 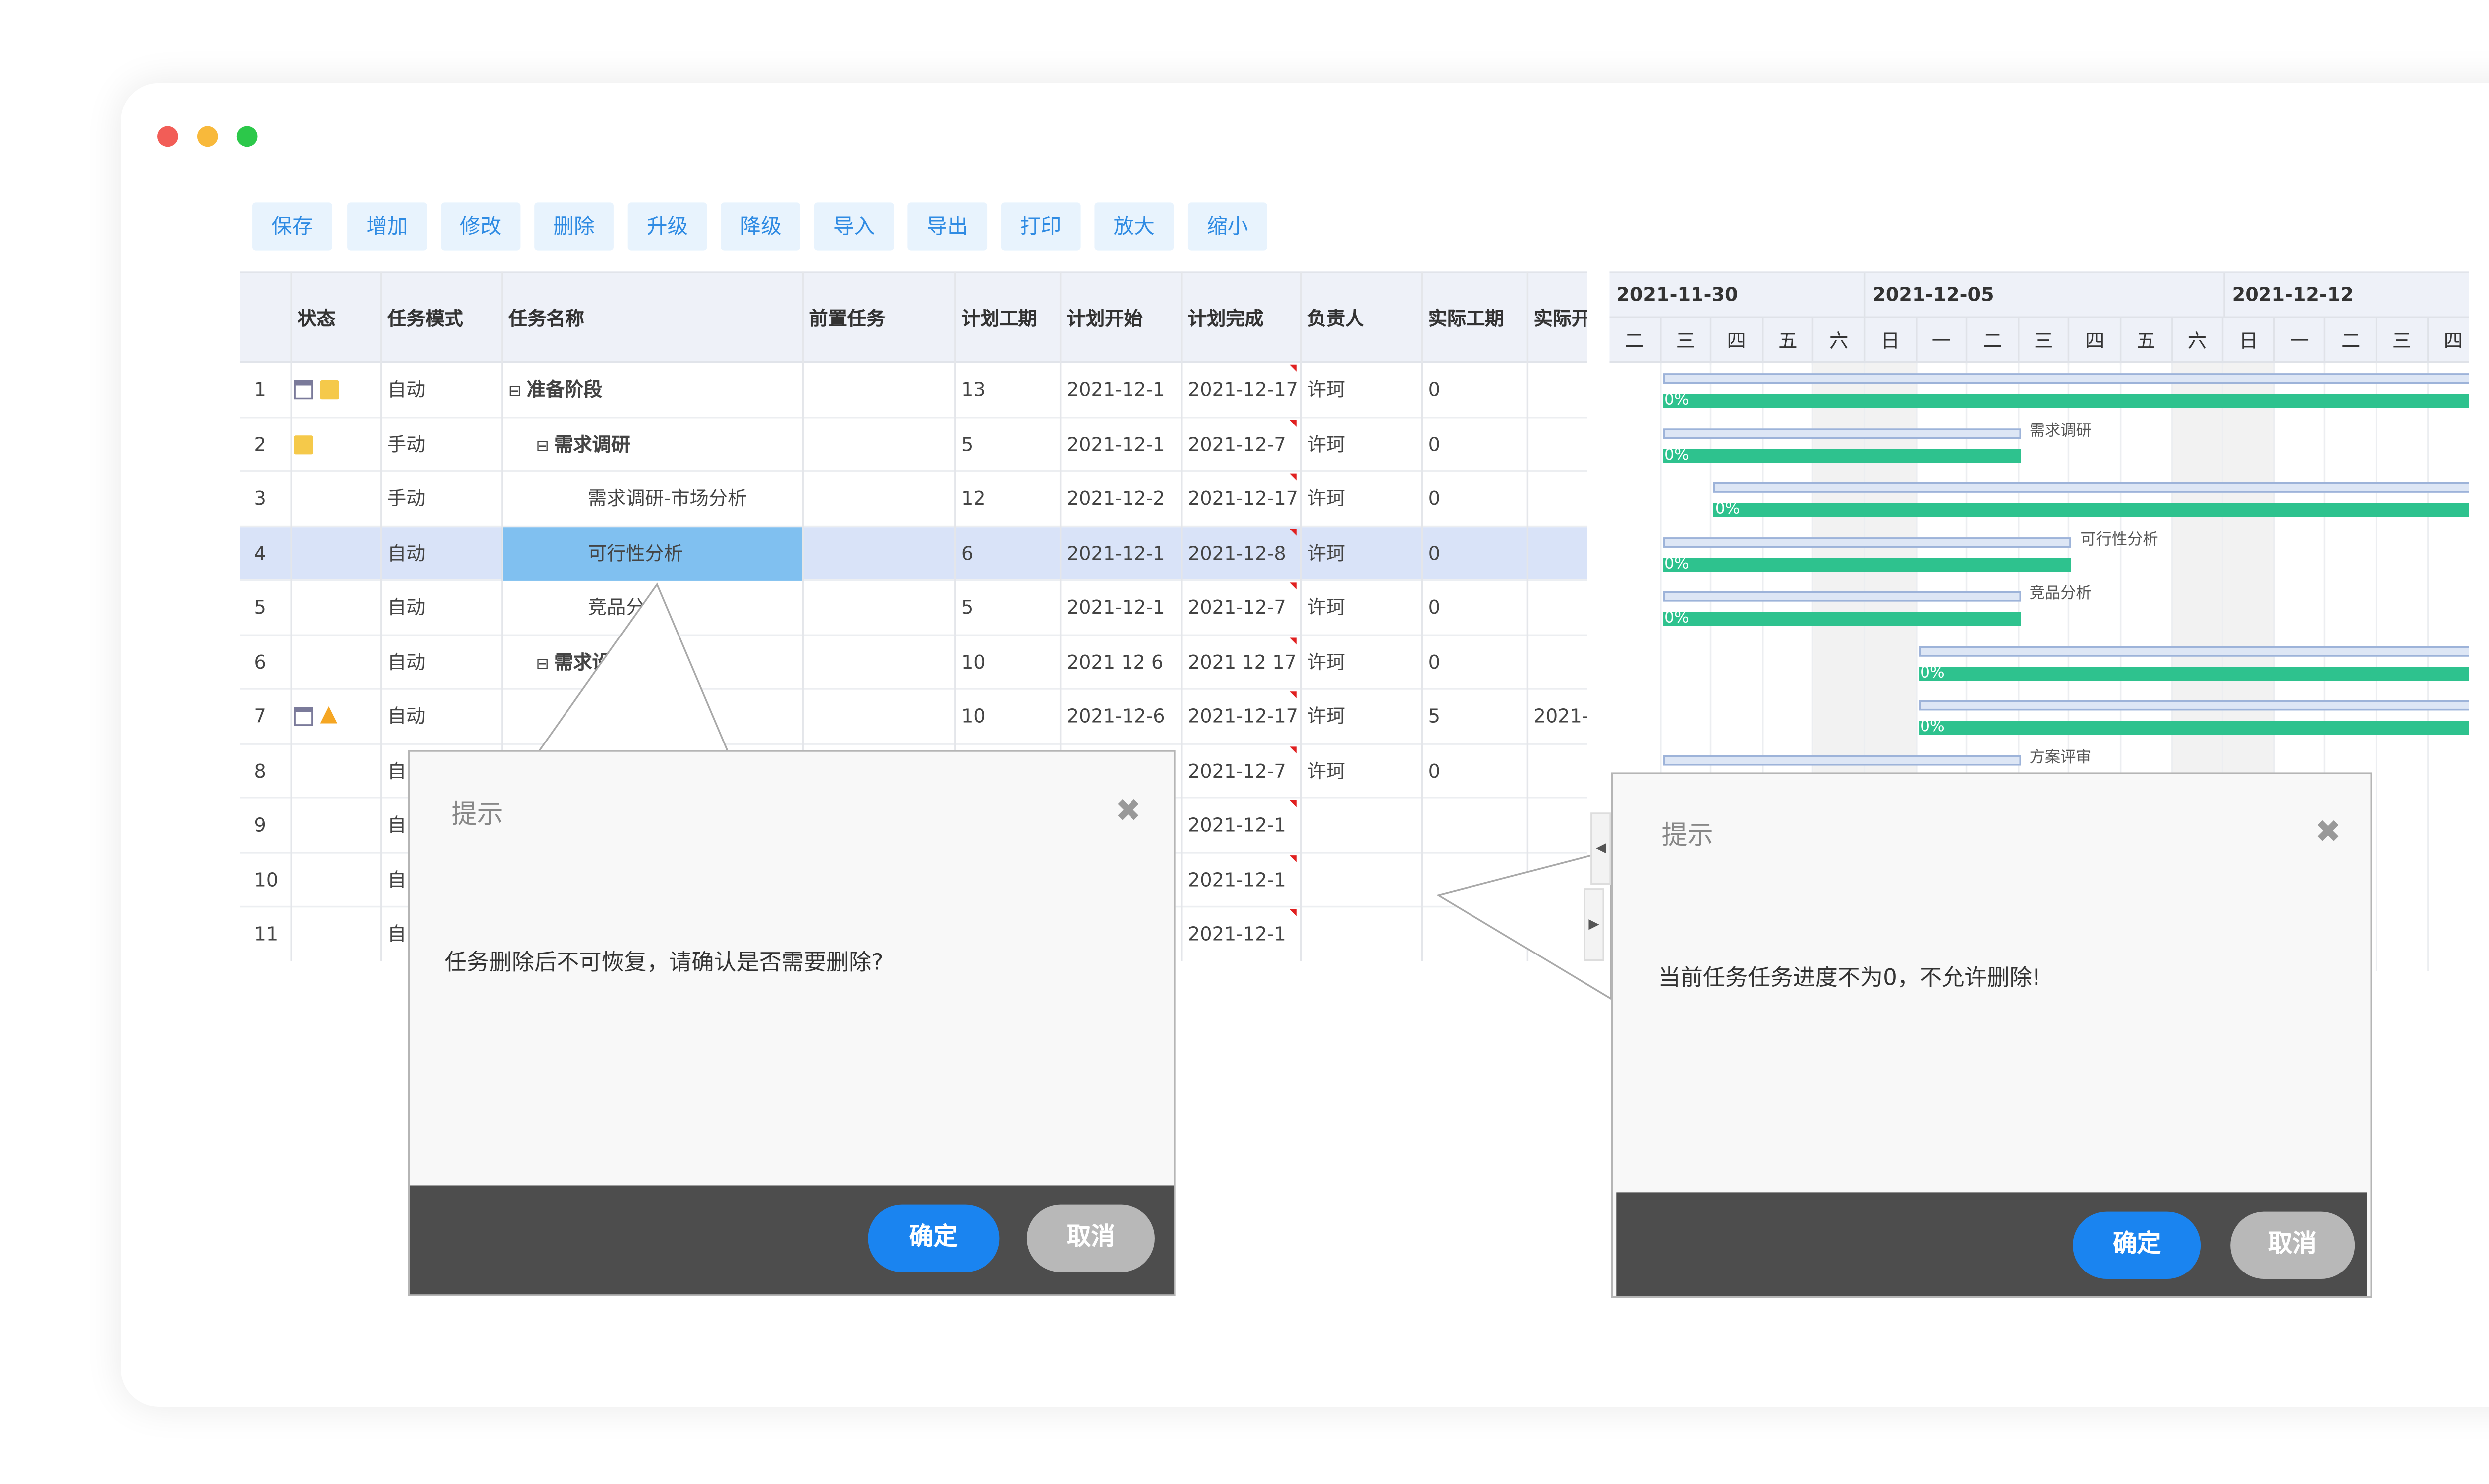 I want to click on col-predecessor: 前置任务, so click(x=878, y=319).